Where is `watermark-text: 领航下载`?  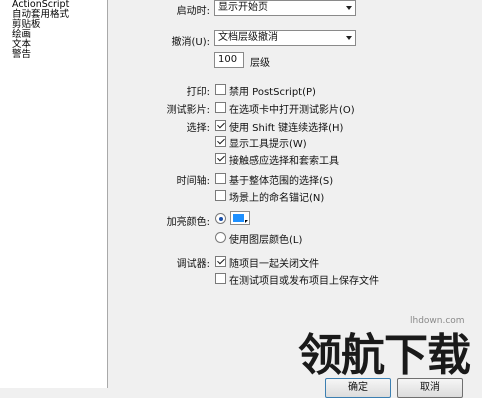 watermark-text: 领航下载 is located at coordinates (384, 355).